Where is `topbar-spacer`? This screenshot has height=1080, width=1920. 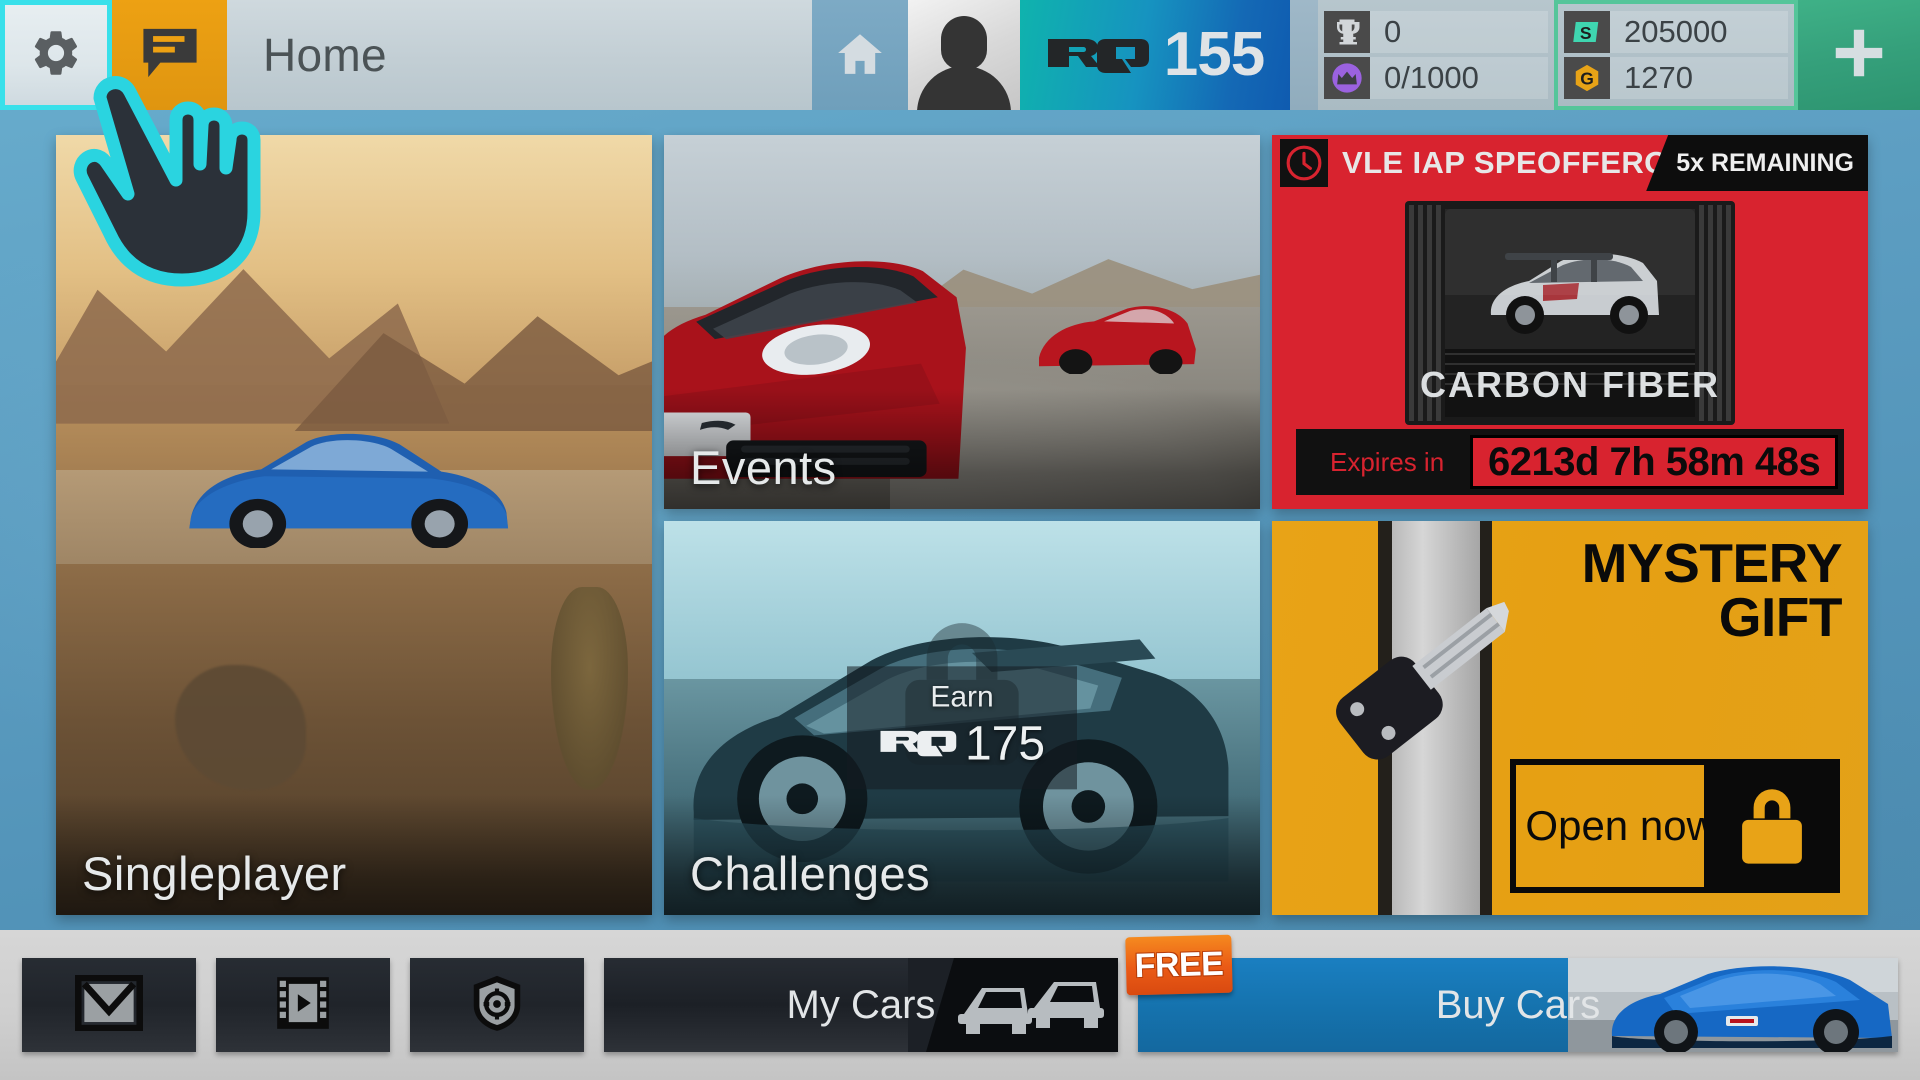 topbar-spacer is located at coordinates (1304, 55).